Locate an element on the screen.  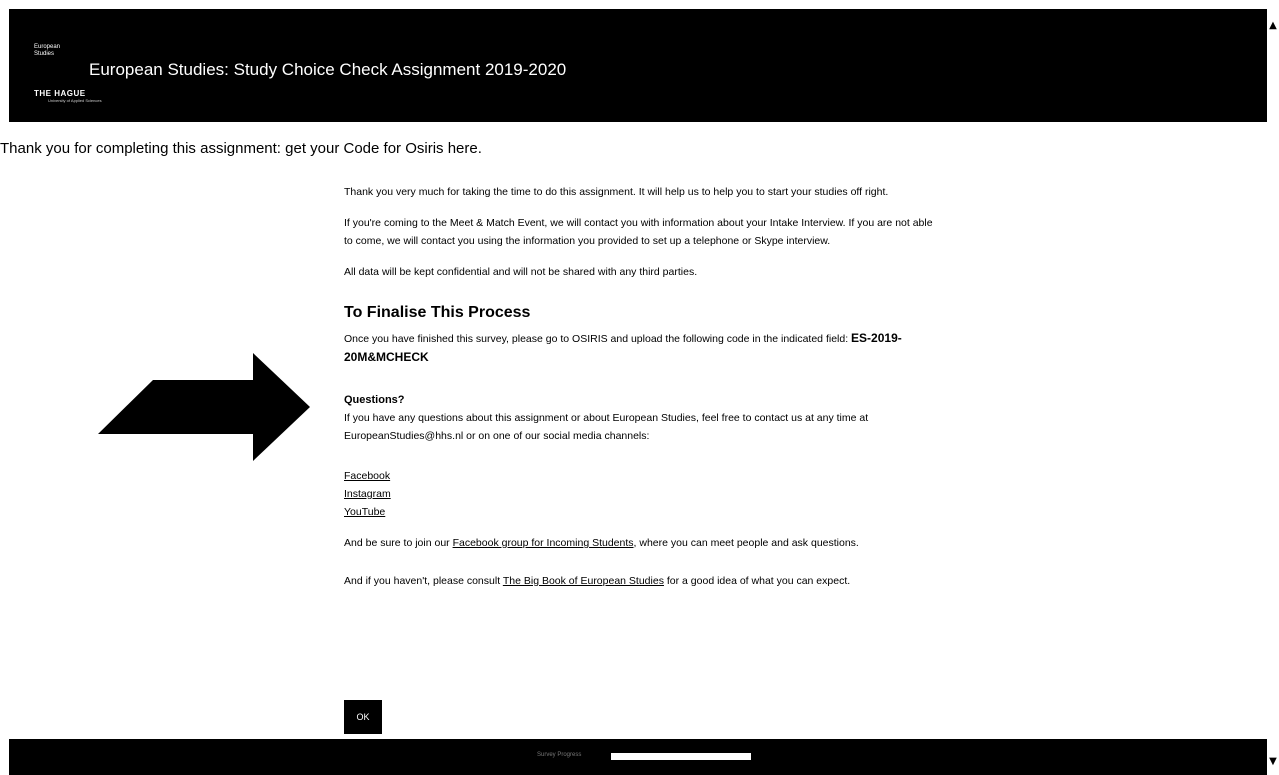
scroll-down-icon: ▼ is located at coordinates (1273, 762).